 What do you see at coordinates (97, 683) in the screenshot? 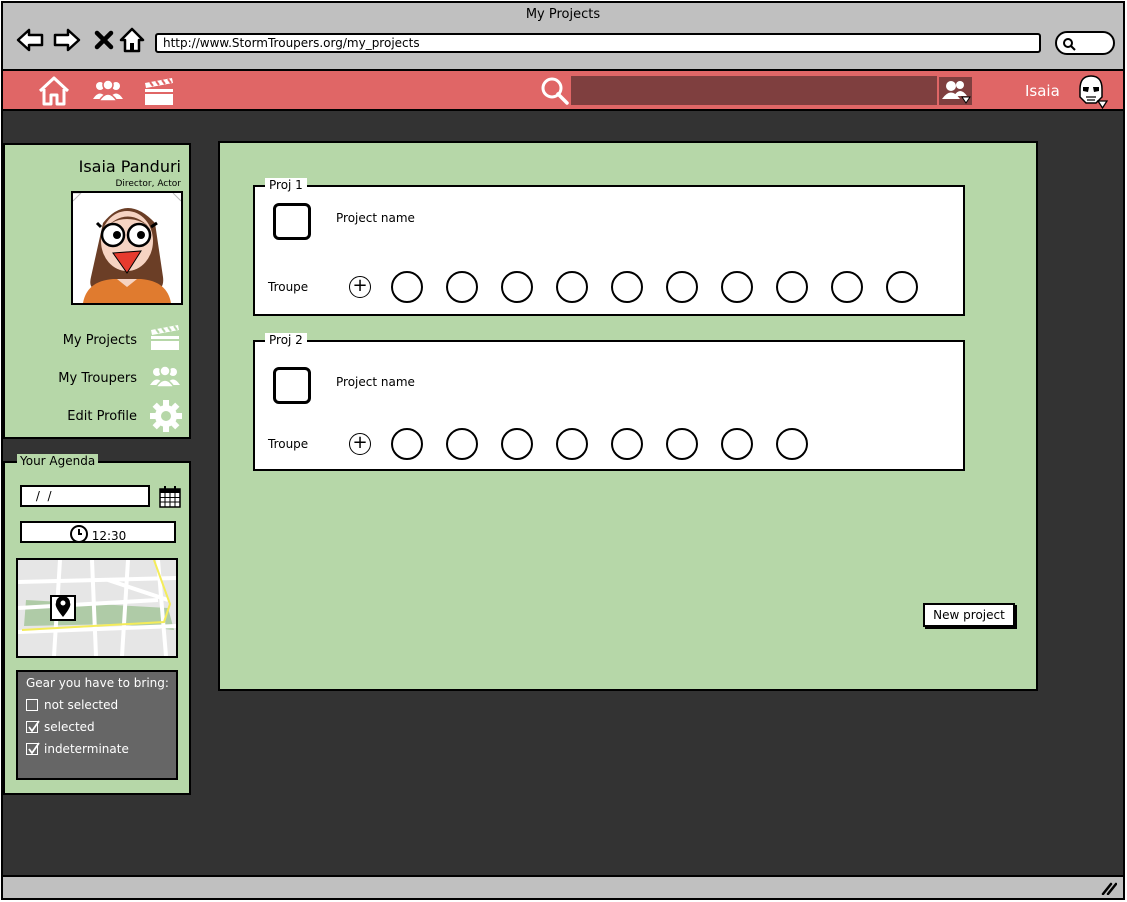
I see `gear-checklist-title: Gear you have to bring:` at bounding box center [97, 683].